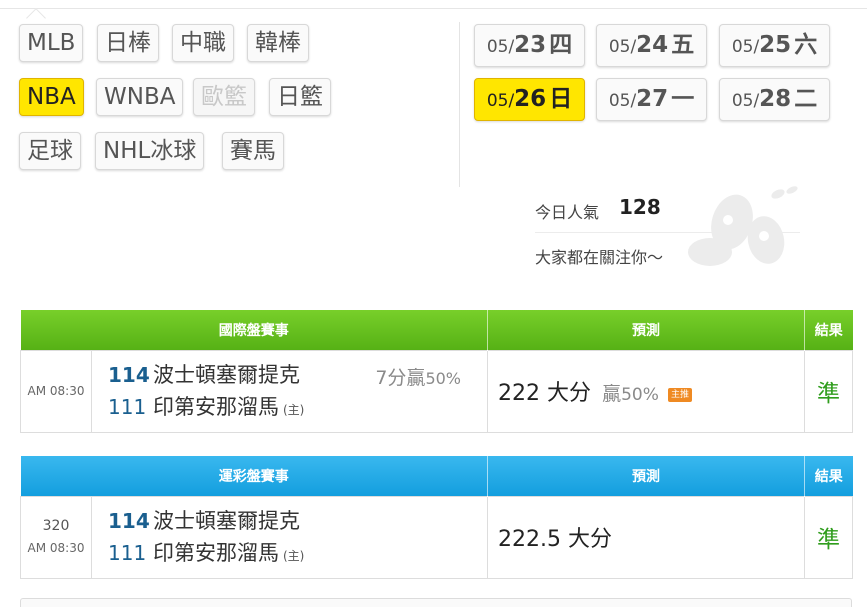 The height and width of the screenshot is (607, 867). I want to click on date-btn-0525: 05/25 六, so click(774, 45).